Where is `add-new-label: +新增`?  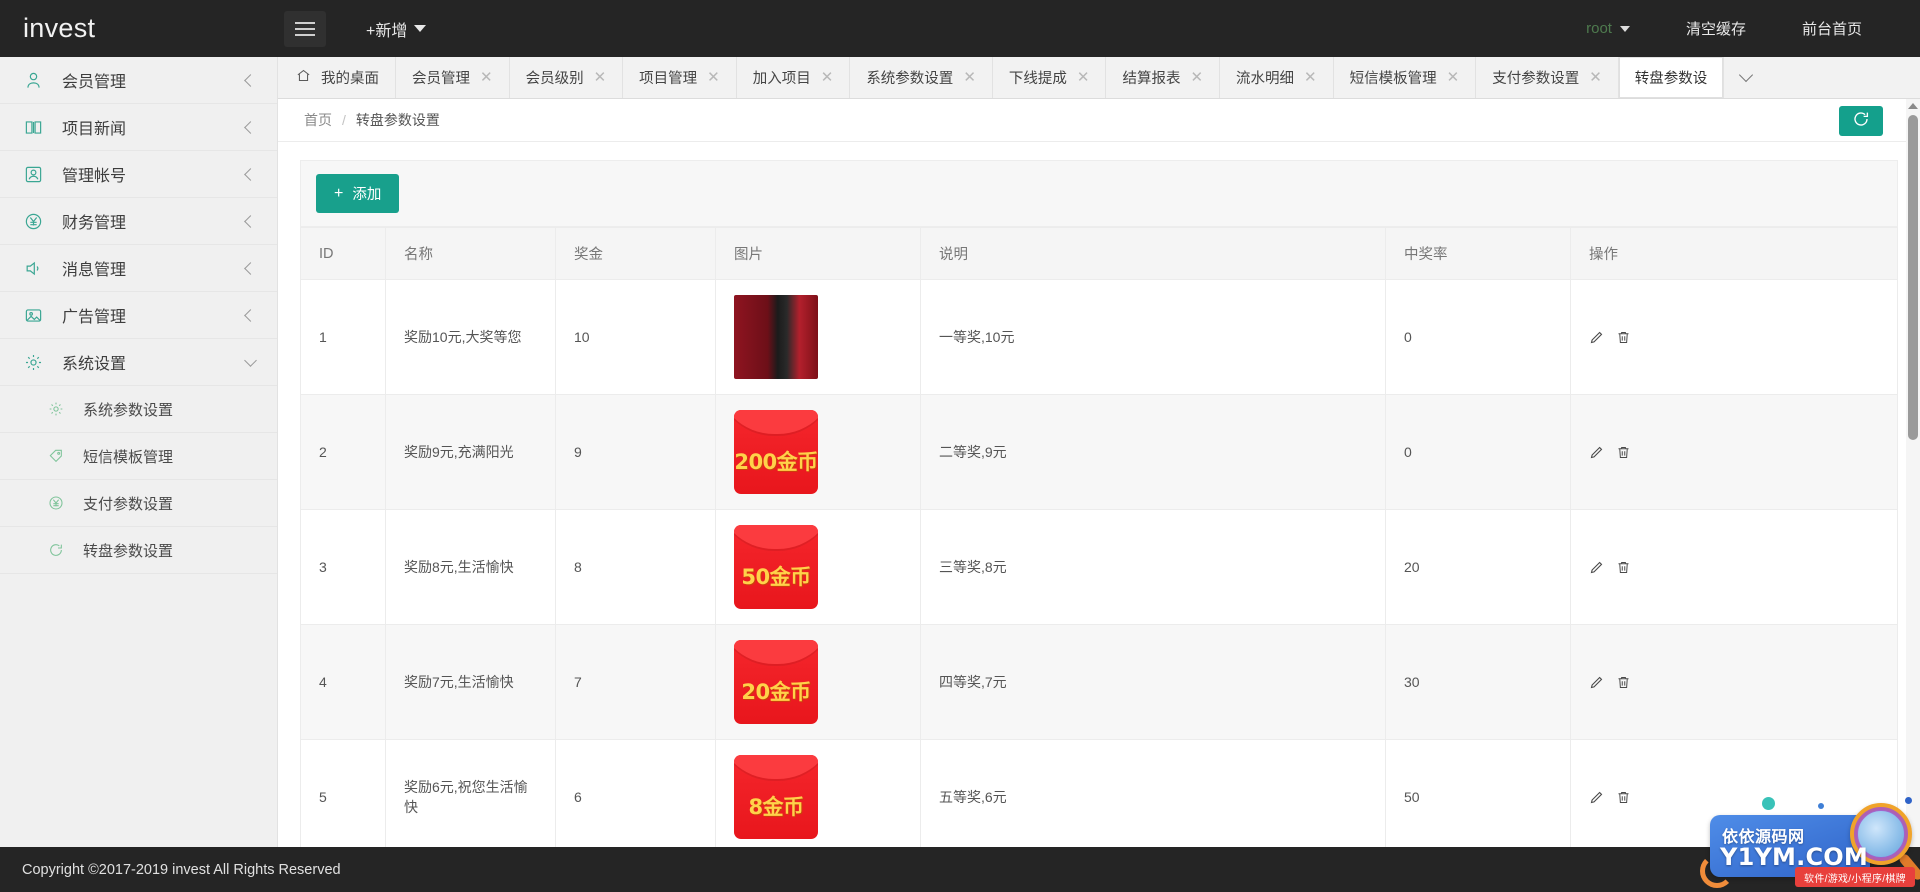 add-new-label: +新增 is located at coordinates (387, 31).